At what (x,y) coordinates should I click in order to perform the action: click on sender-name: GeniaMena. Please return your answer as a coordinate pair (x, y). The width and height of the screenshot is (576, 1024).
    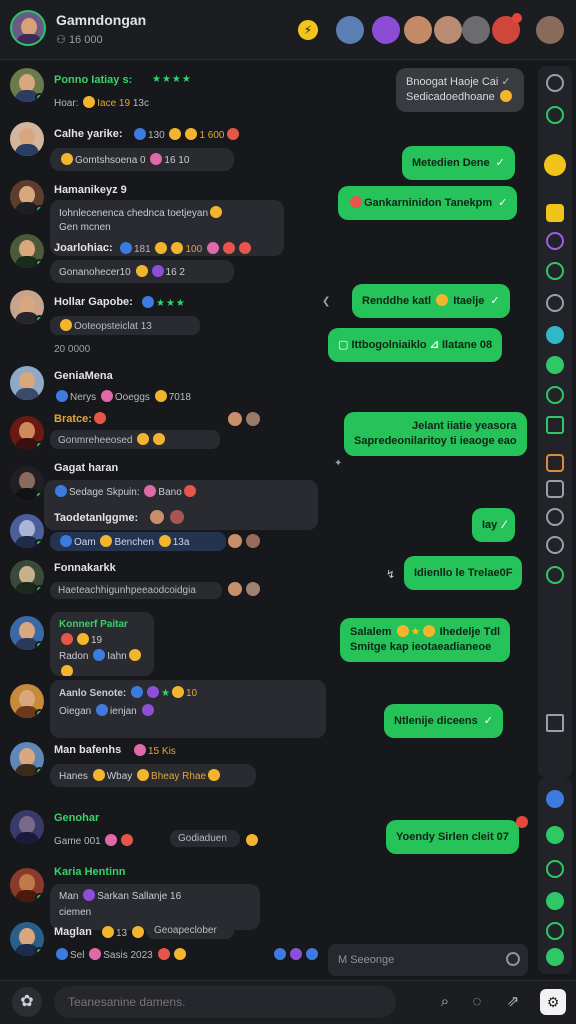
    Looking at the image, I should click on (83, 376).